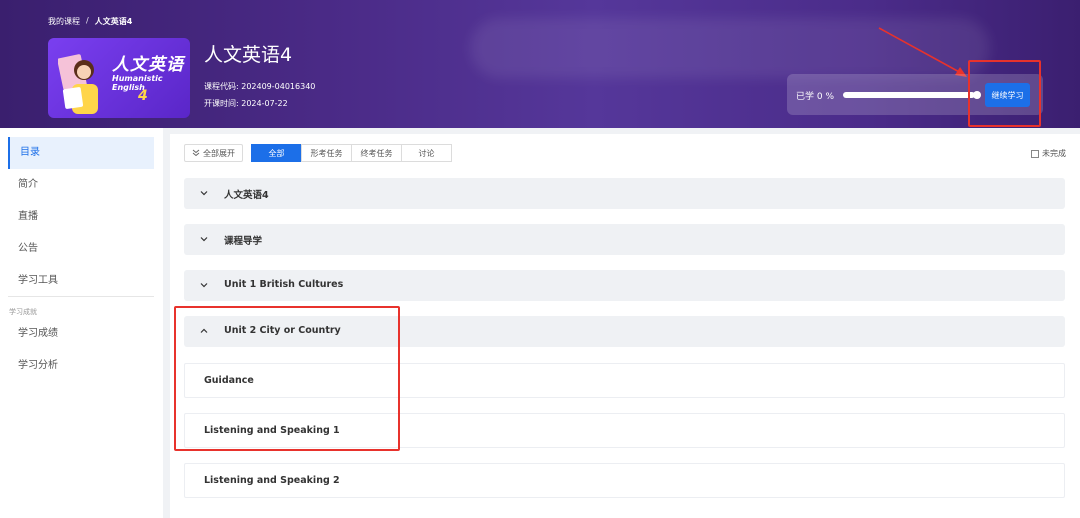 The height and width of the screenshot is (518, 1080). I want to click on tab-discussion: 讨论, so click(426, 153).